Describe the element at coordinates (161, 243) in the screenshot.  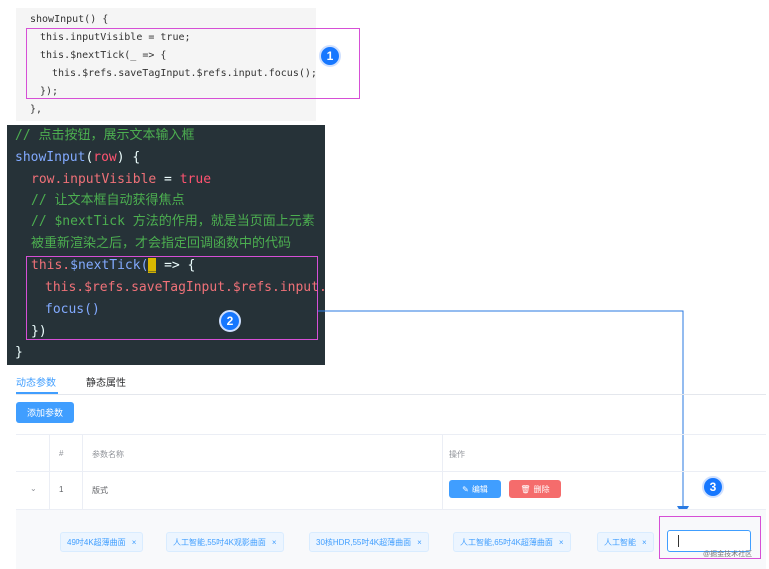
I see `code-comment: 被重新渲染之后，才会指定回调函数中的代码` at that location.